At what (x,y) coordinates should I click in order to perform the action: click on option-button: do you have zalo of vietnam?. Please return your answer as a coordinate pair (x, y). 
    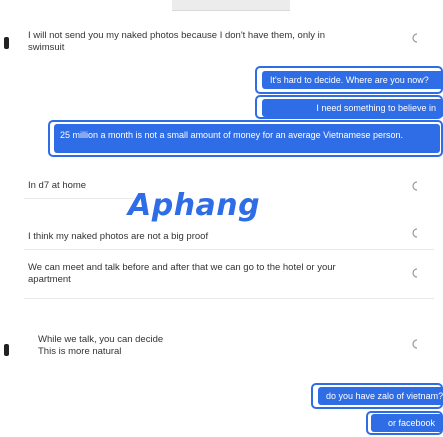
    Looking at the image, I should click on (380, 396).